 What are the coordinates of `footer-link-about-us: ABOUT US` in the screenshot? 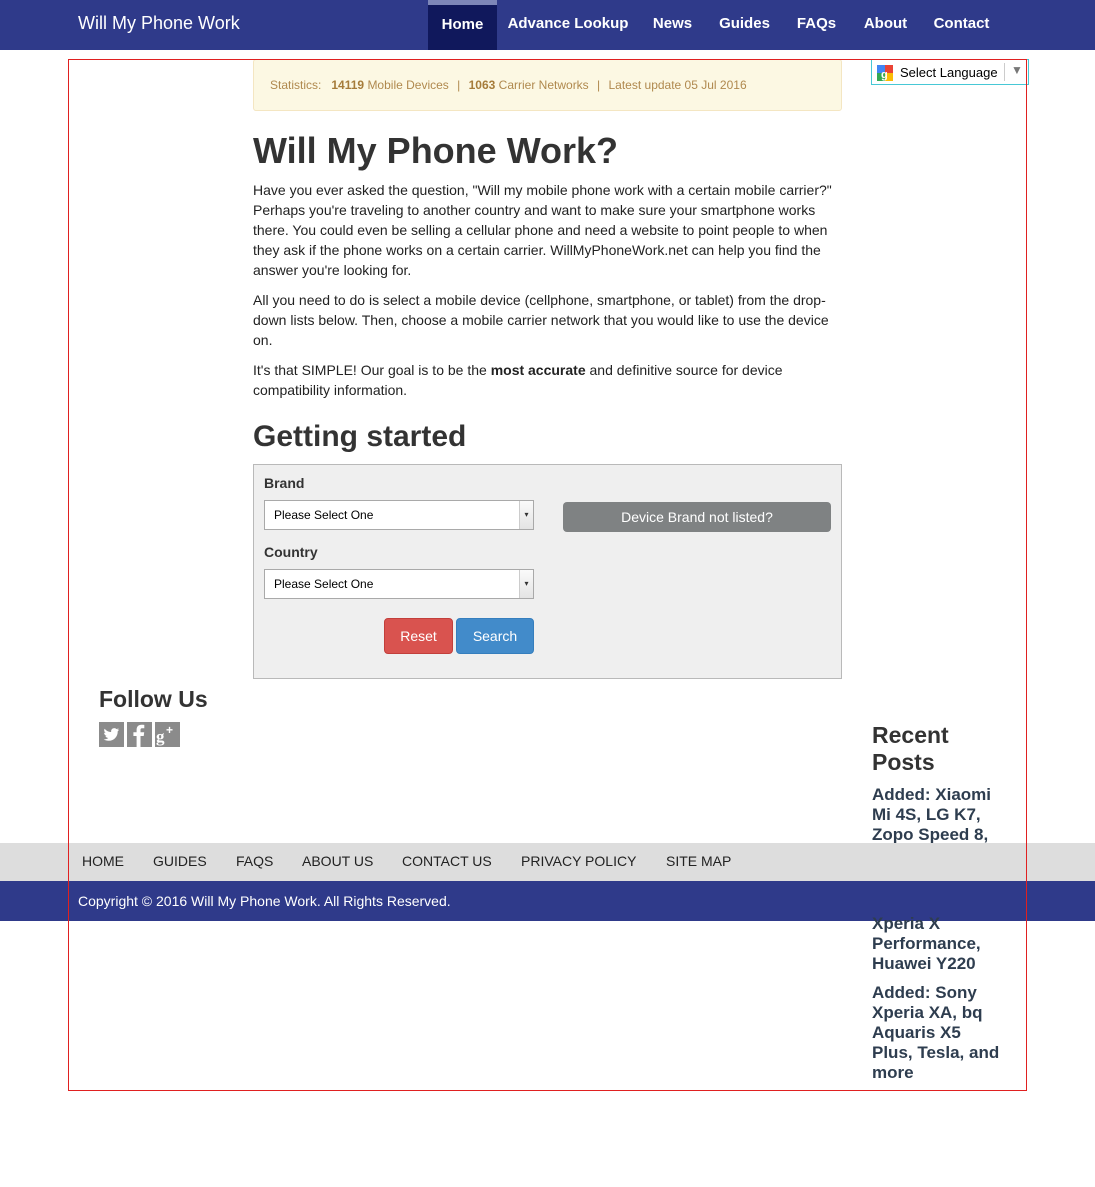 It's located at (337, 861).